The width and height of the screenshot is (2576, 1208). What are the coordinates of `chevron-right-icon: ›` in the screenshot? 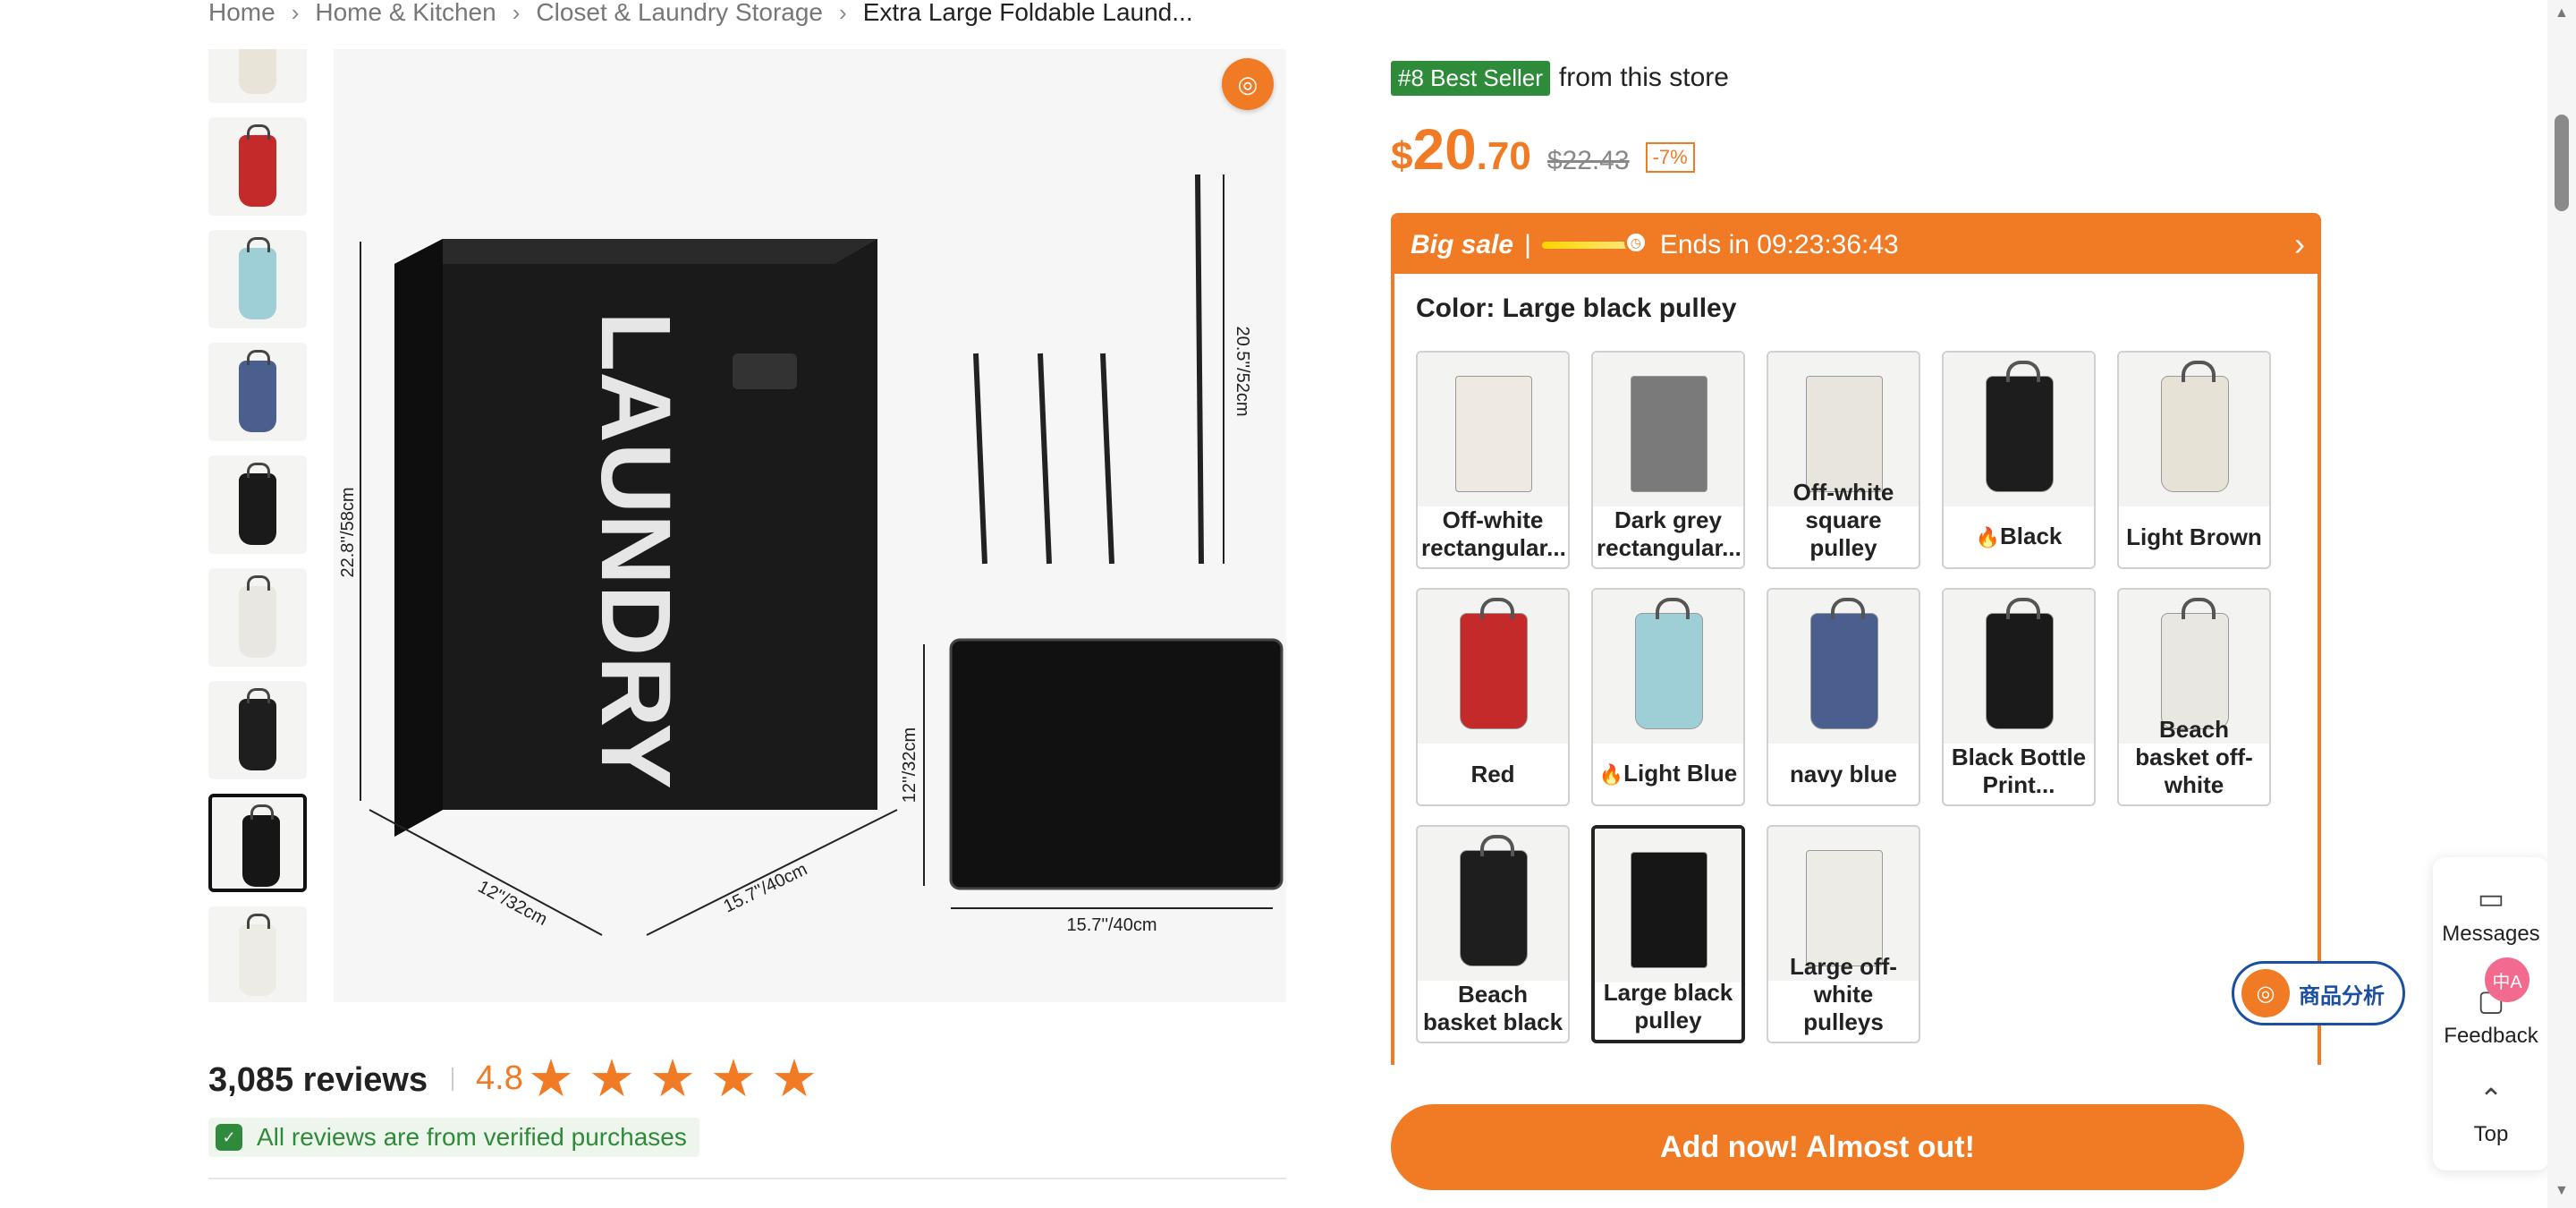 It's located at (2299, 244).